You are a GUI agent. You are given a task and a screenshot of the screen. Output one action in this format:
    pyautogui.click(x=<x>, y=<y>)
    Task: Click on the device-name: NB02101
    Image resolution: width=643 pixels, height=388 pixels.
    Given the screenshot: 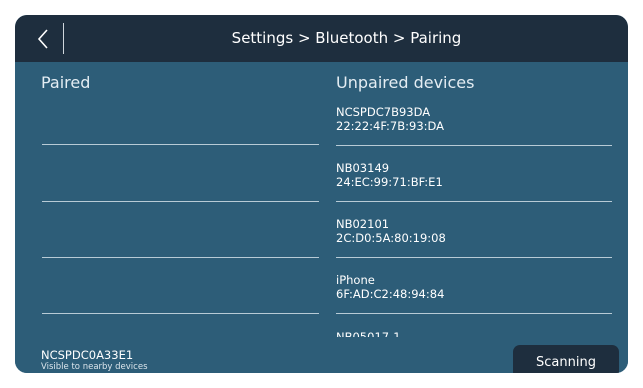 What is the action you would take?
    pyautogui.click(x=363, y=224)
    